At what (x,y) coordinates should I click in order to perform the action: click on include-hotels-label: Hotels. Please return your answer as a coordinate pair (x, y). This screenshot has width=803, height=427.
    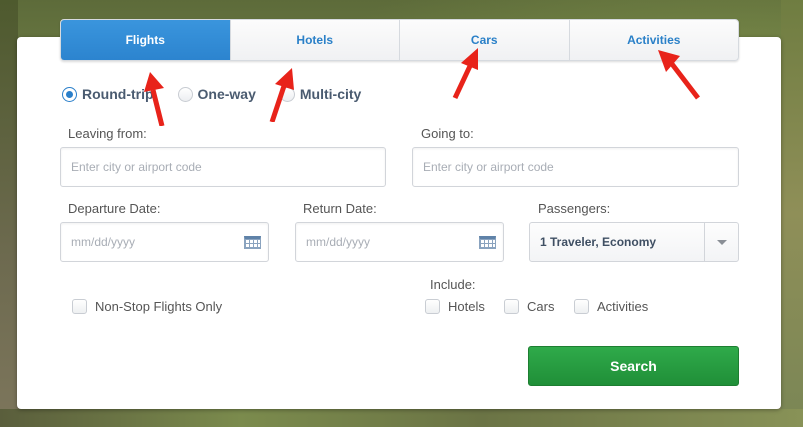
    Looking at the image, I should click on (466, 306).